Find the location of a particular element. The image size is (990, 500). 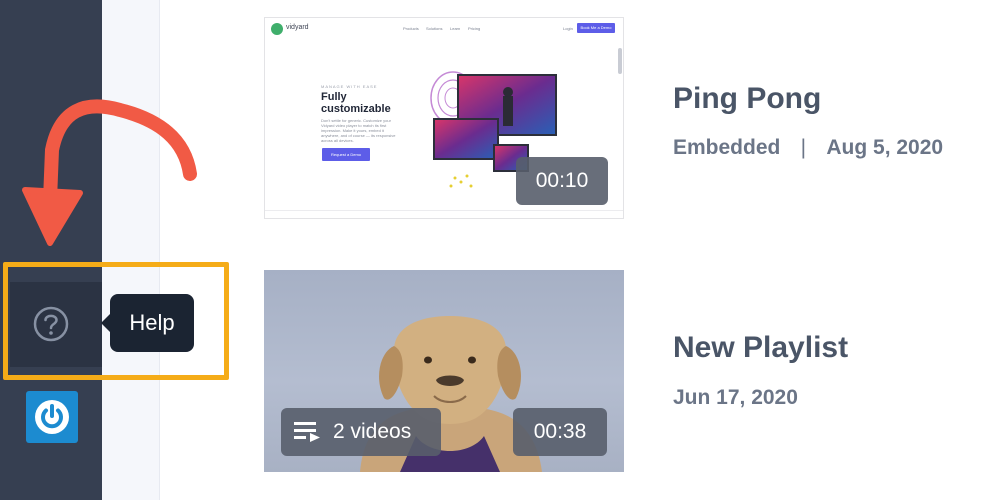

help-tooltip: Help is located at coordinates (147, 323).